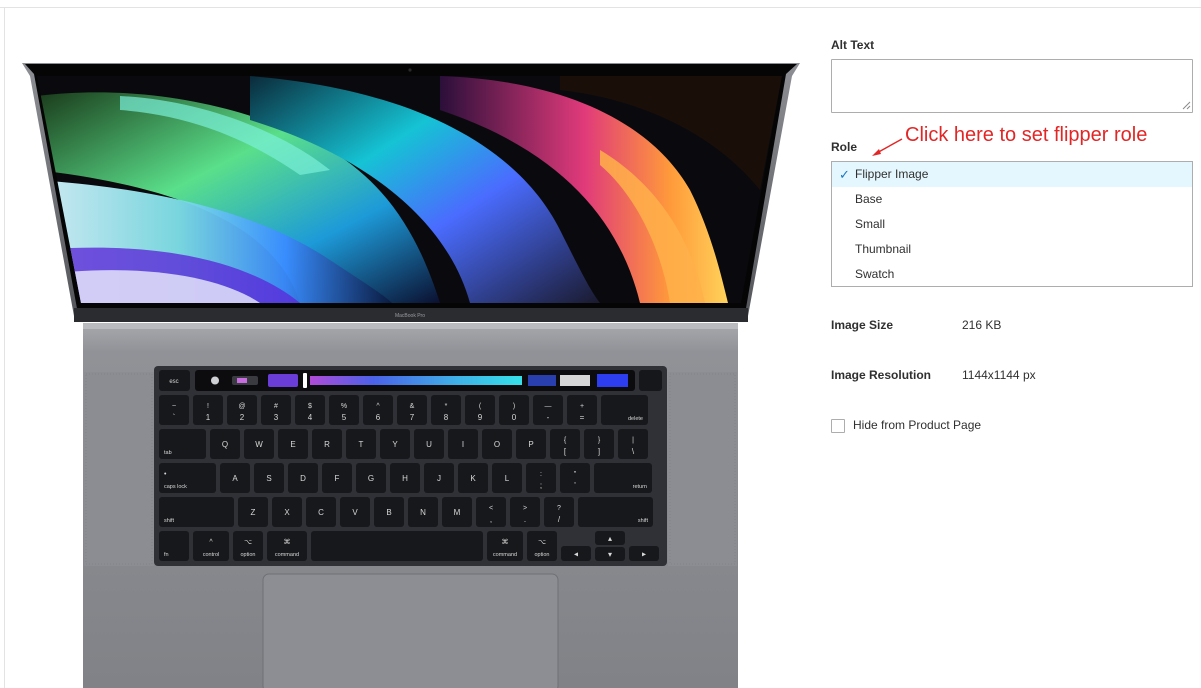 The width and height of the screenshot is (1201, 688). What do you see at coordinates (235, 478) in the screenshot?
I see `key-legend: A` at bounding box center [235, 478].